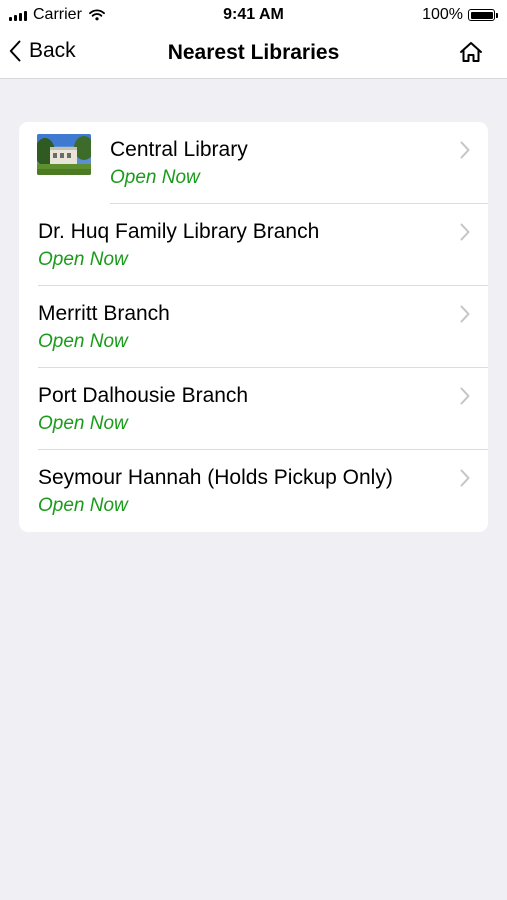 This screenshot has width=507, height=900. I want to click on library-name: Port Dalhousie Branch, so click(143, 395).